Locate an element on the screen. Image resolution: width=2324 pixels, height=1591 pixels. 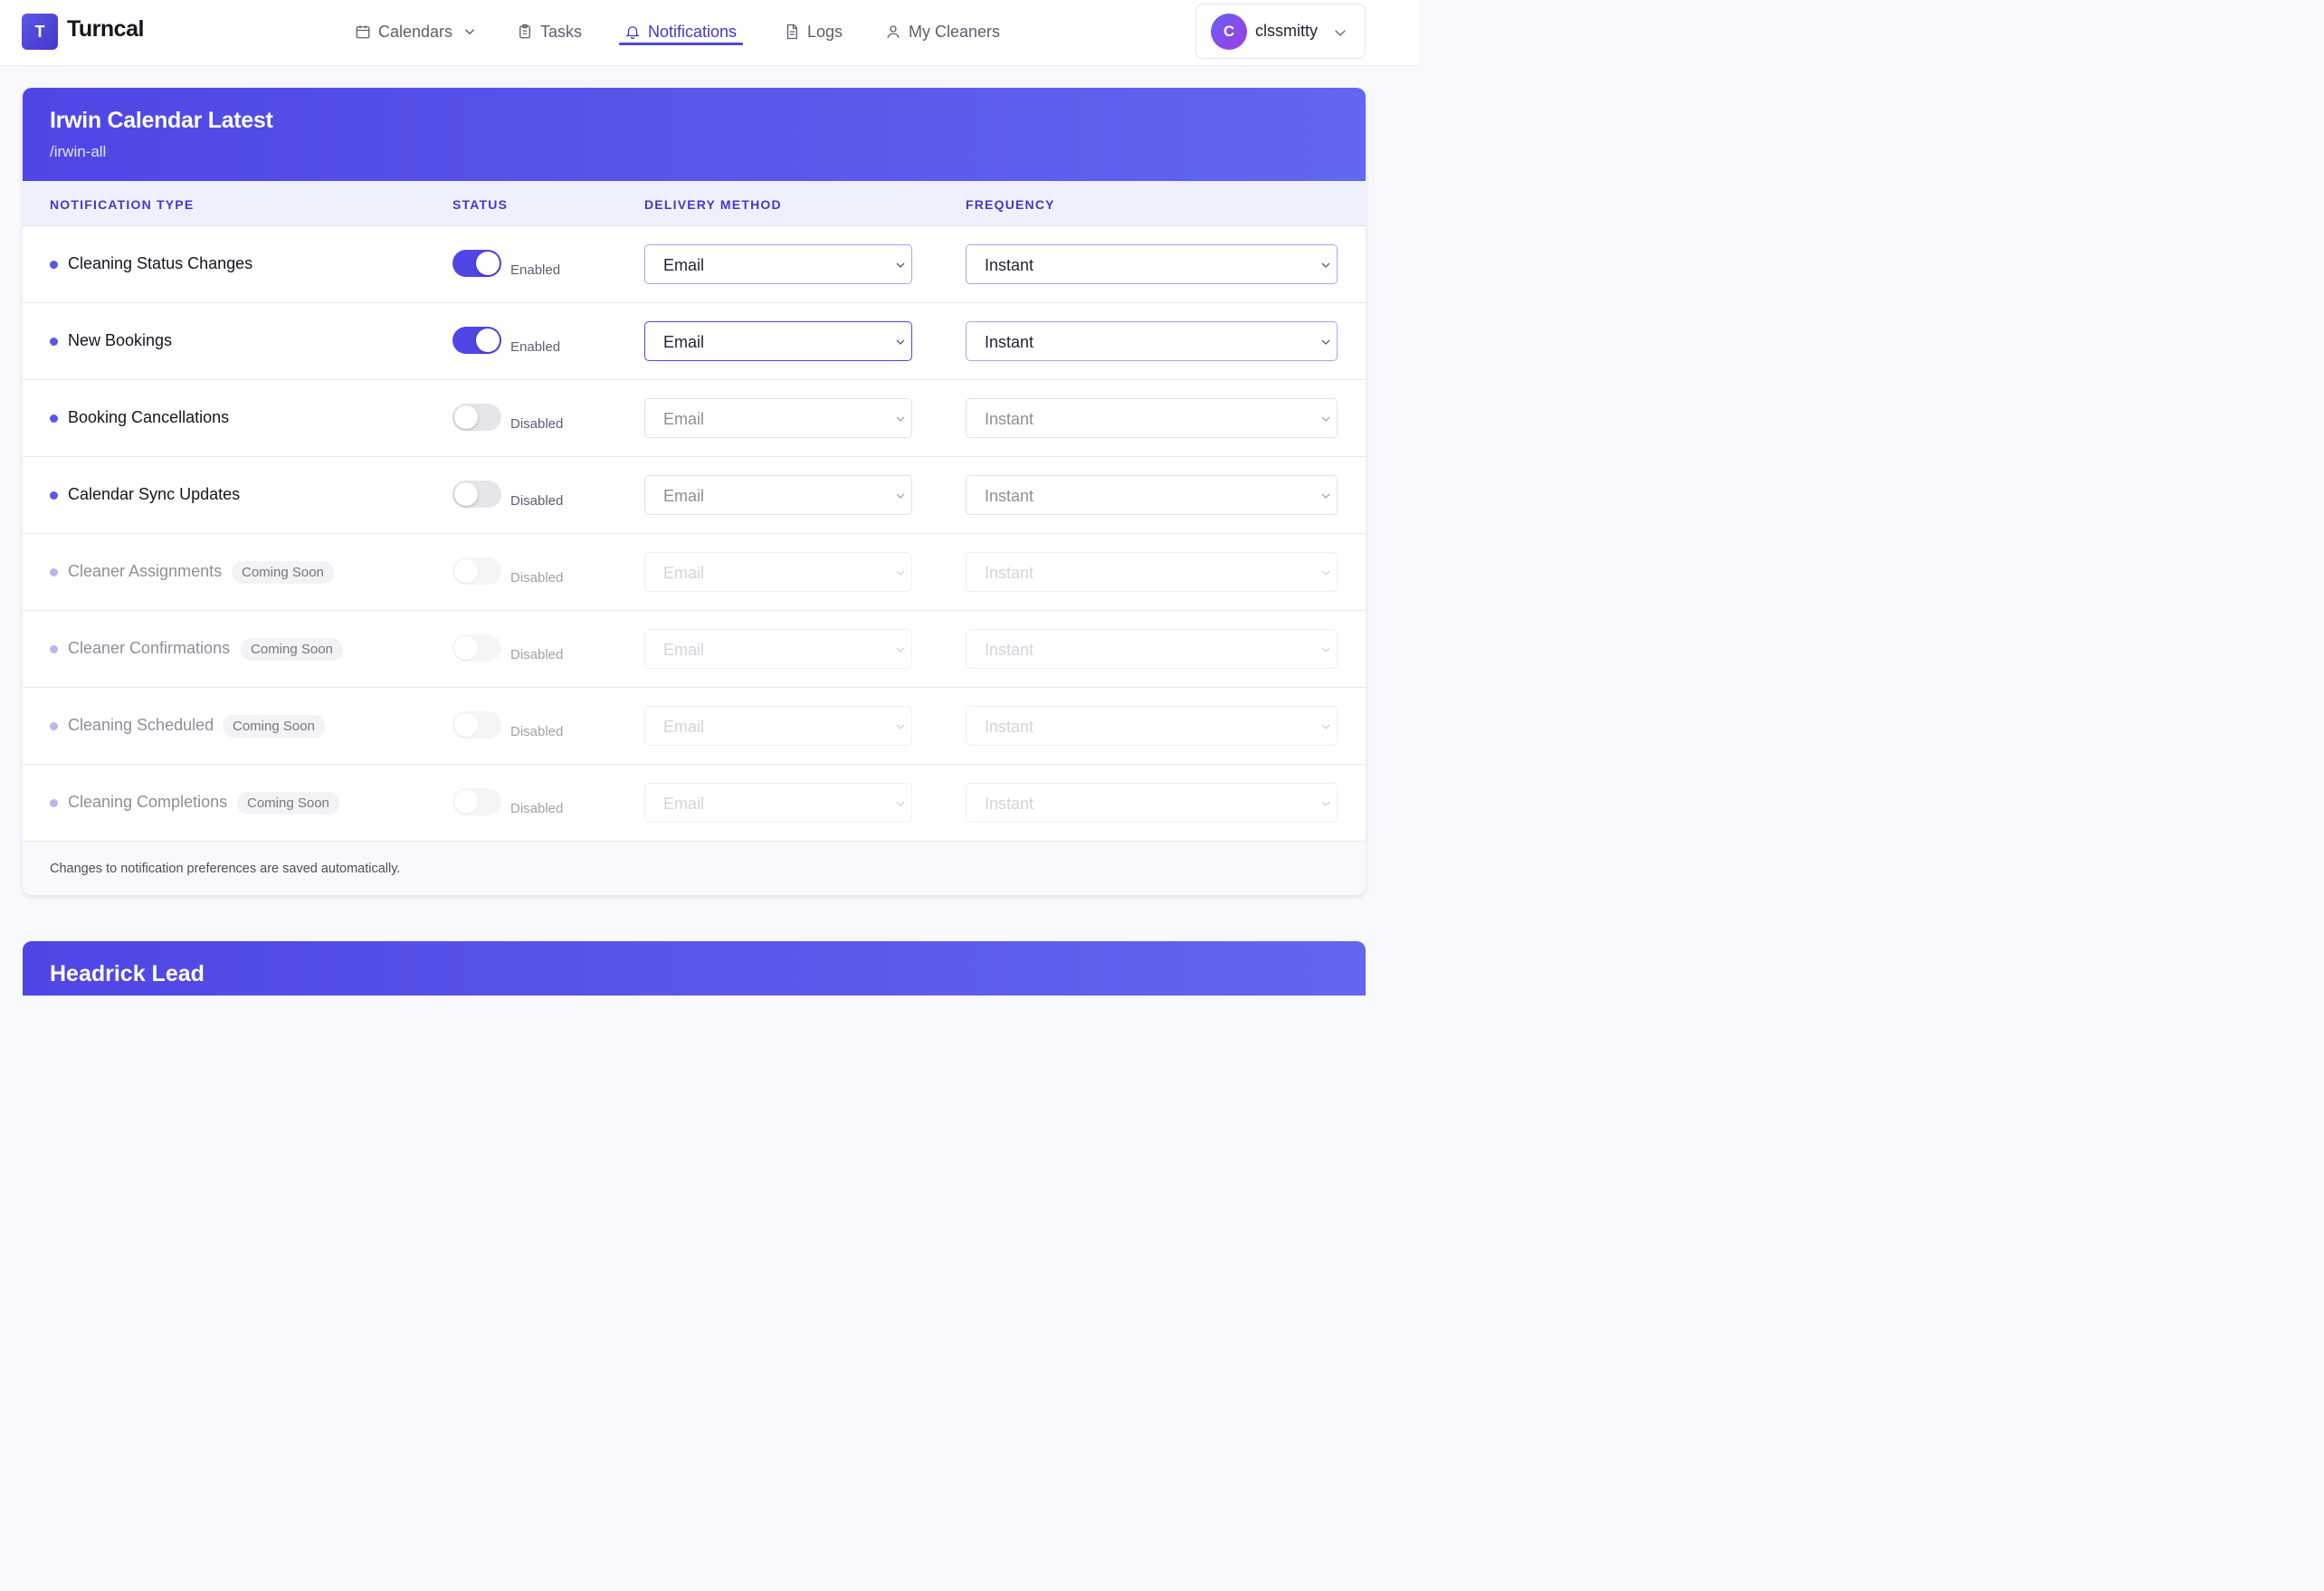
status-text: Enabled is located at coordinates (535, 347).